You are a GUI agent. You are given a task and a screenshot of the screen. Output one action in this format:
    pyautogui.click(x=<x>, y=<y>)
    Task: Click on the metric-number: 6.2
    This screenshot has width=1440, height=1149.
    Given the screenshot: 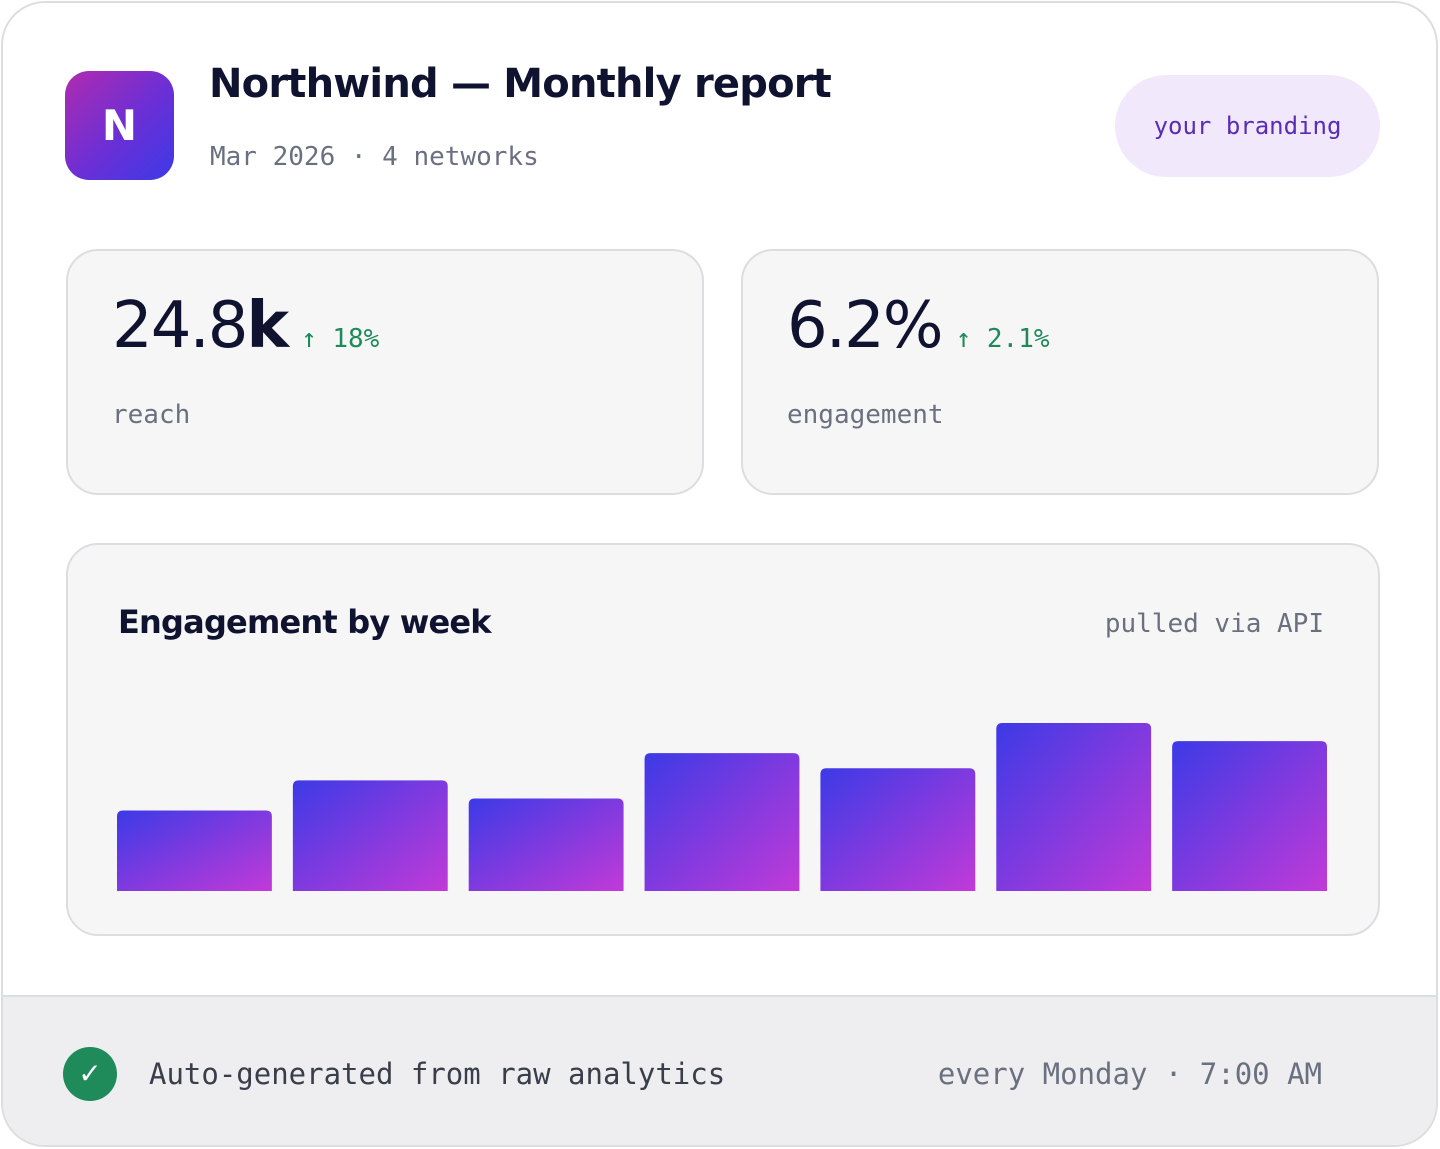 What is the action you would take?
    pyautogui.click(x=836, y=326)
    